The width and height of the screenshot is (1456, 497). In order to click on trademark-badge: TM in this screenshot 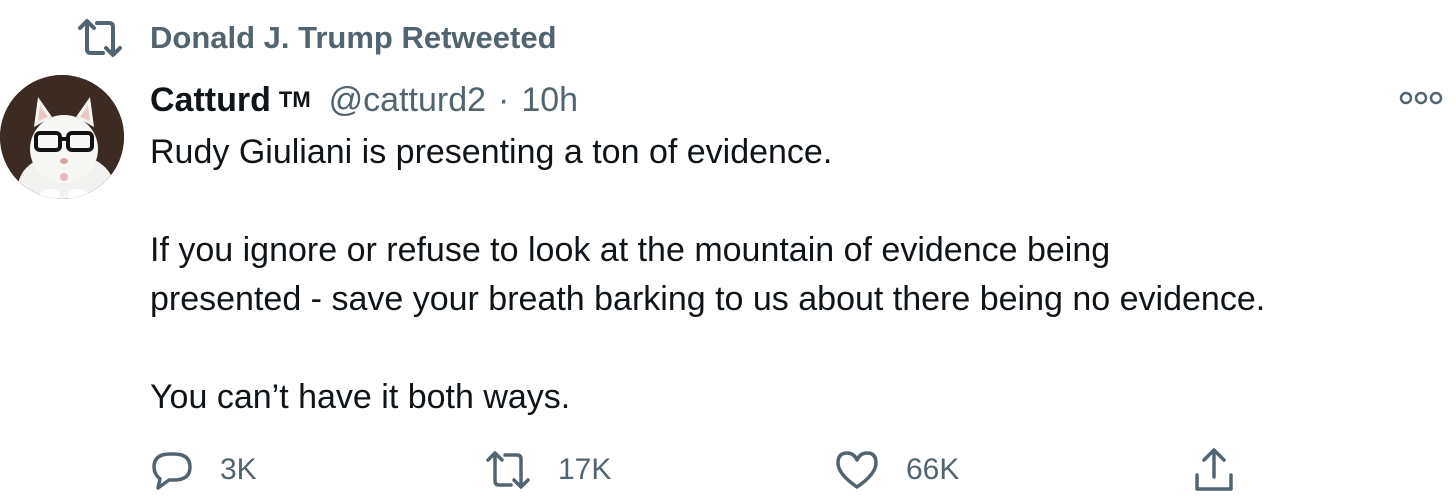, I will do `click(294, 99)`.